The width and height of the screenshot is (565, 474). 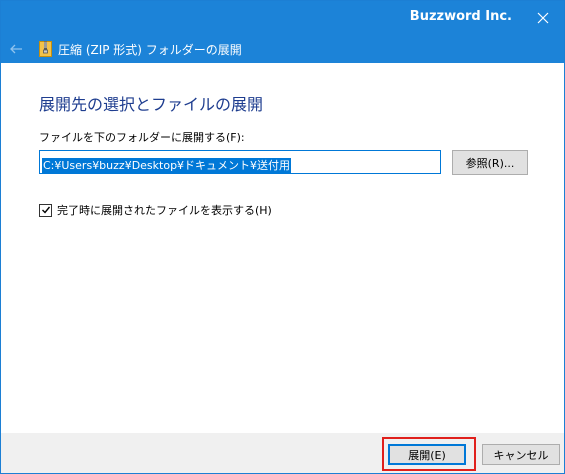 What do you see at coordinates (460, 16) in the screenshot?
I see `window-title: Buzzword Inc.` at bounding box center [460, 16].